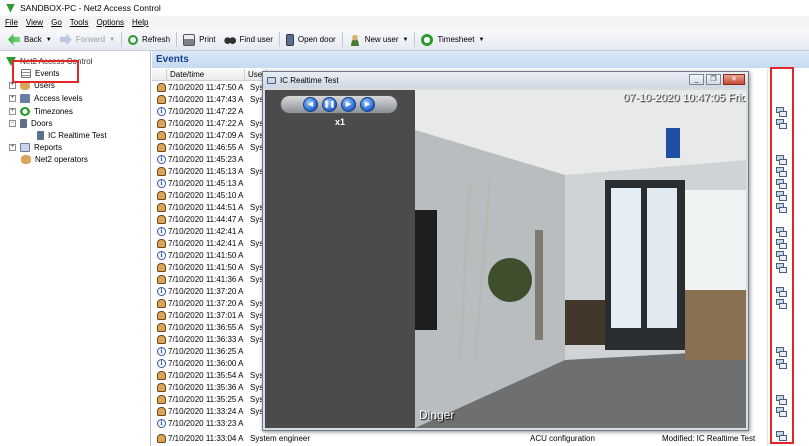 The image size is (809, 446). I want to click on minimize-button: _, so click(696, 79).